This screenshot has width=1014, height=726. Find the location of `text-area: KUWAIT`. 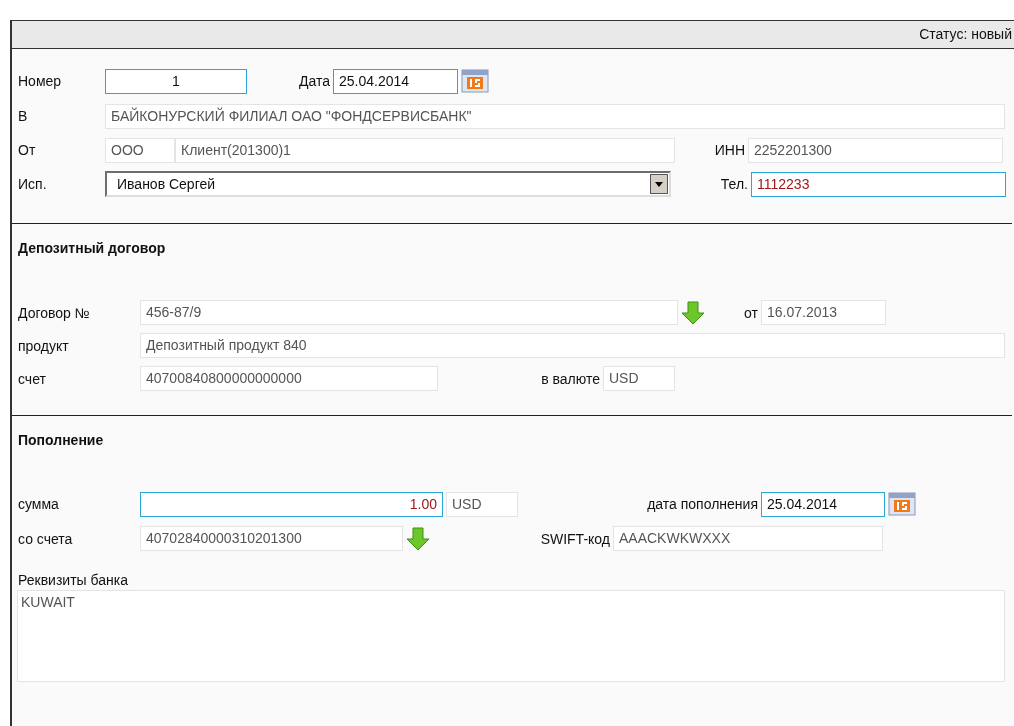

text-area: KUWAIT is located at coordinates (511, 636).